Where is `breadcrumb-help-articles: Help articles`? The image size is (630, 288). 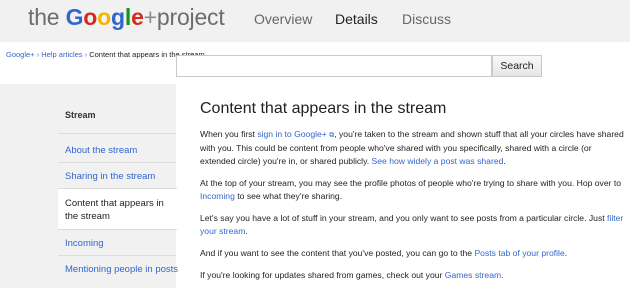
breadcrumb-help-articles: Help articles is located at coordinates (61, 54).